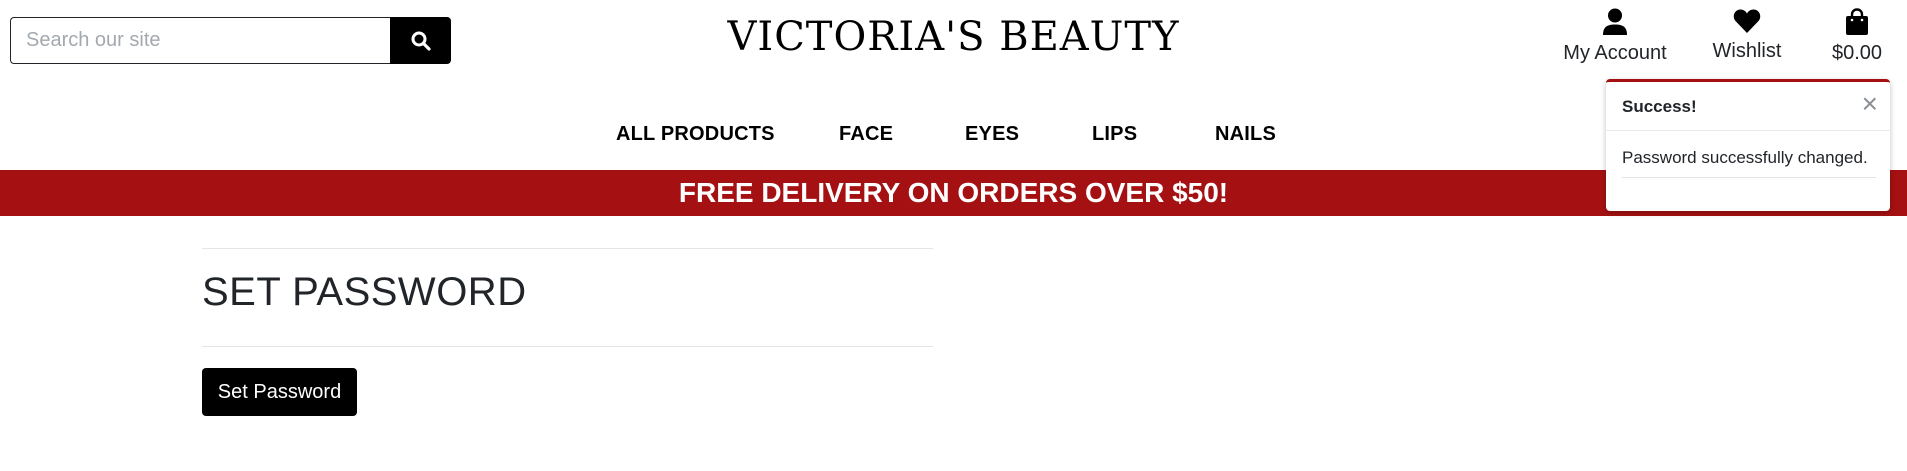  Describe the element at coordinates (1615, 36) in the screenshot. I see `my-account-link: My Account` at that location.